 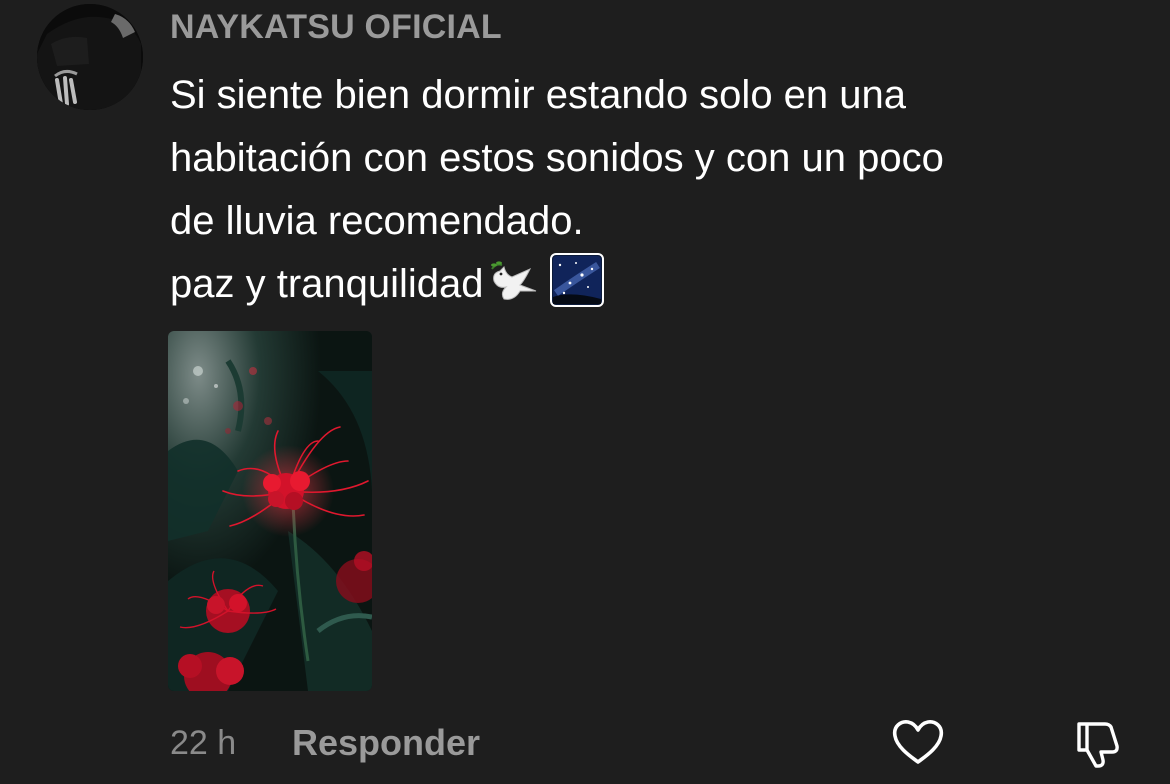 What do you see at coordinates (203, 743) in the screenshot?
I see `timestamp: 22 h` at bounding box center [203, 743].